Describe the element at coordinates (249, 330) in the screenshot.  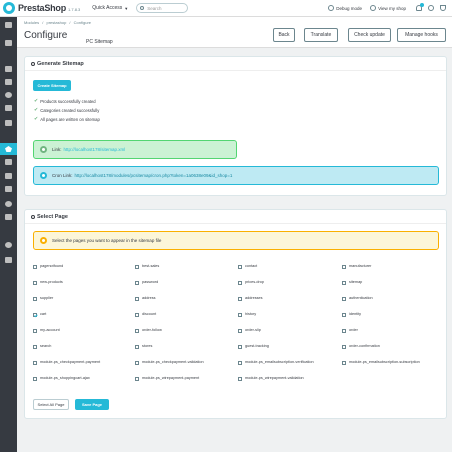
I see `page-checkbox-item: order-slip` at that location.